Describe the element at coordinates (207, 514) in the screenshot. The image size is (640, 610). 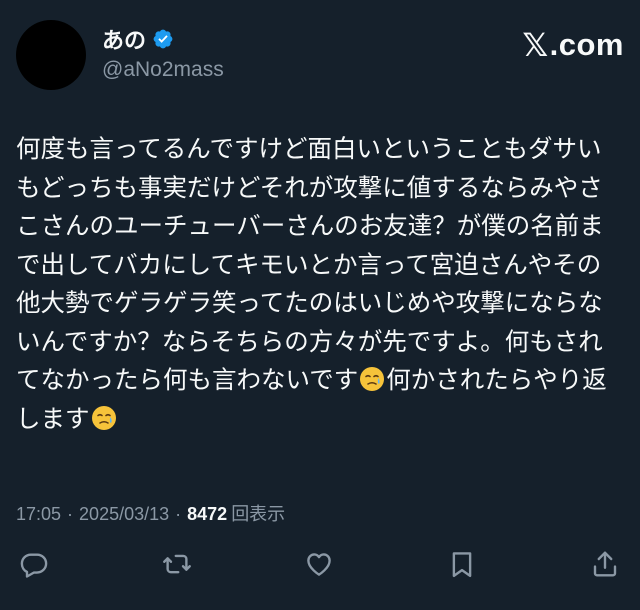
I see `views-count: 8472` at that location.